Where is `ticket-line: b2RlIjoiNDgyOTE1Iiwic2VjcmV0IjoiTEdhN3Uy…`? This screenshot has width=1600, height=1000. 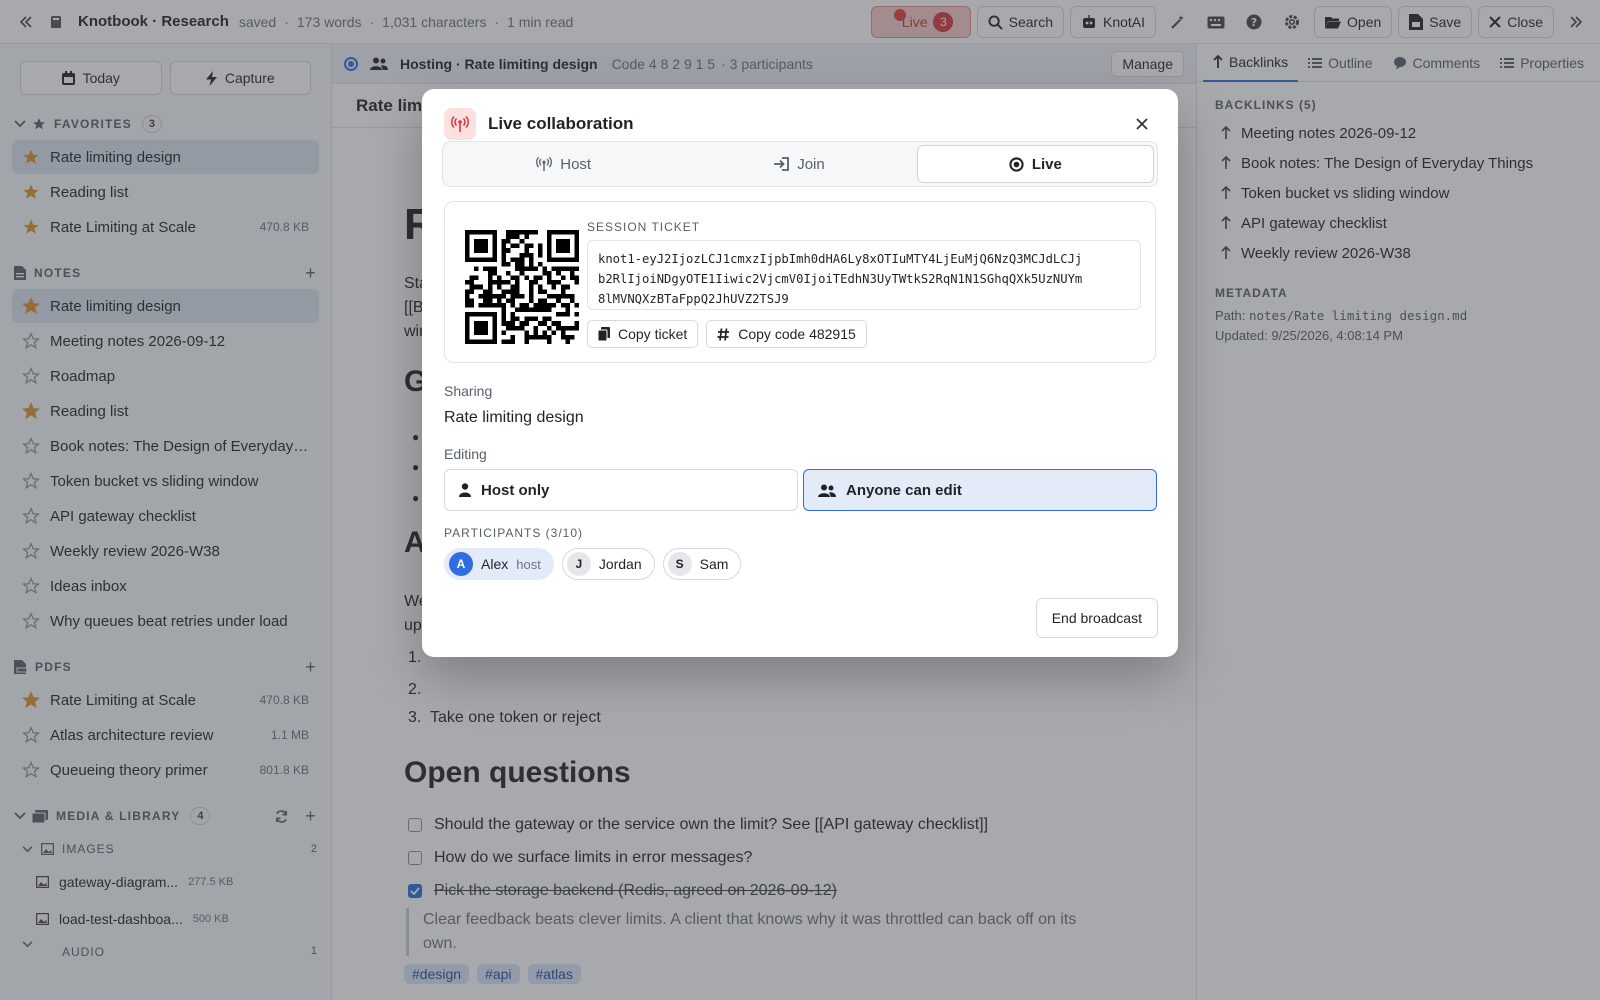 ticket-line: b2RlIjoiNDgyOTE1Iiwic2VjcmV0IjoiTEdhN3Uy… is located at coordinates (840, 279).